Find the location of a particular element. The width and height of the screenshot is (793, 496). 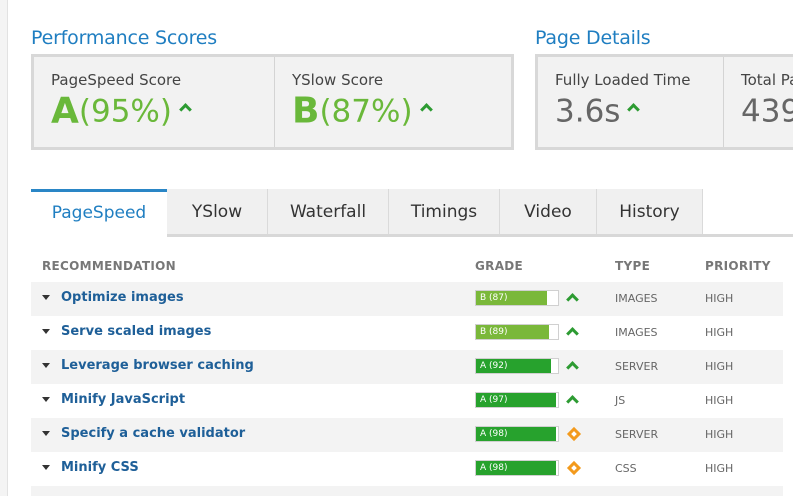

grade-bar-fill: A (92) is located at coordinates (513, 366).